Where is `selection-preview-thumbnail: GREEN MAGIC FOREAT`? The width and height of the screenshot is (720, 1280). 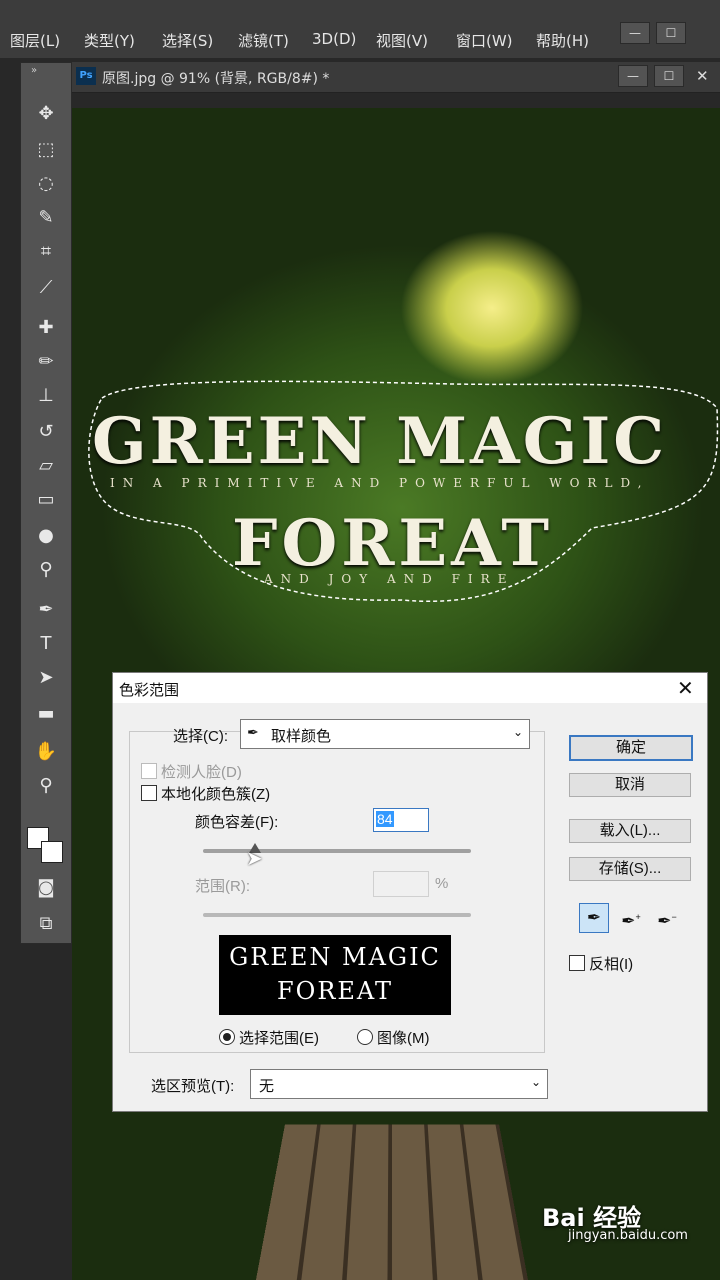 selection-preview-thumbnail: GREEN MAGIC FOREAT is located at coordinates (335, 975).